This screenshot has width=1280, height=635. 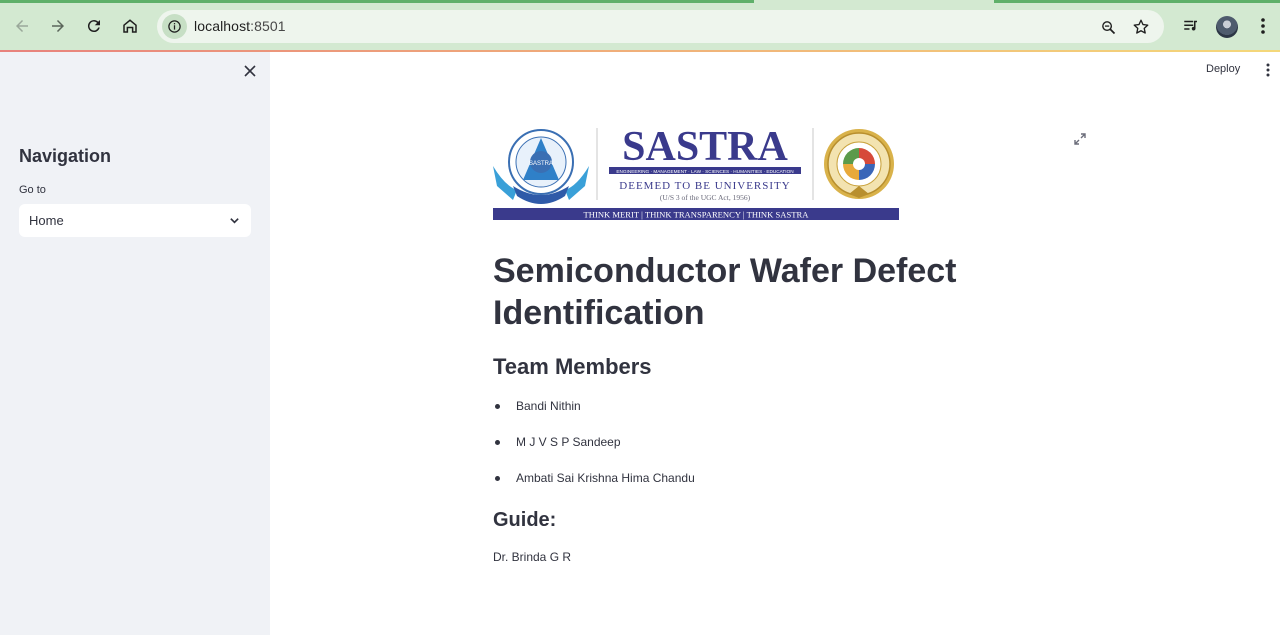 What do you see at coordinates (1263, 26) in the screenshot?
I see `menu-icon` at bounding box center [1263, 26].